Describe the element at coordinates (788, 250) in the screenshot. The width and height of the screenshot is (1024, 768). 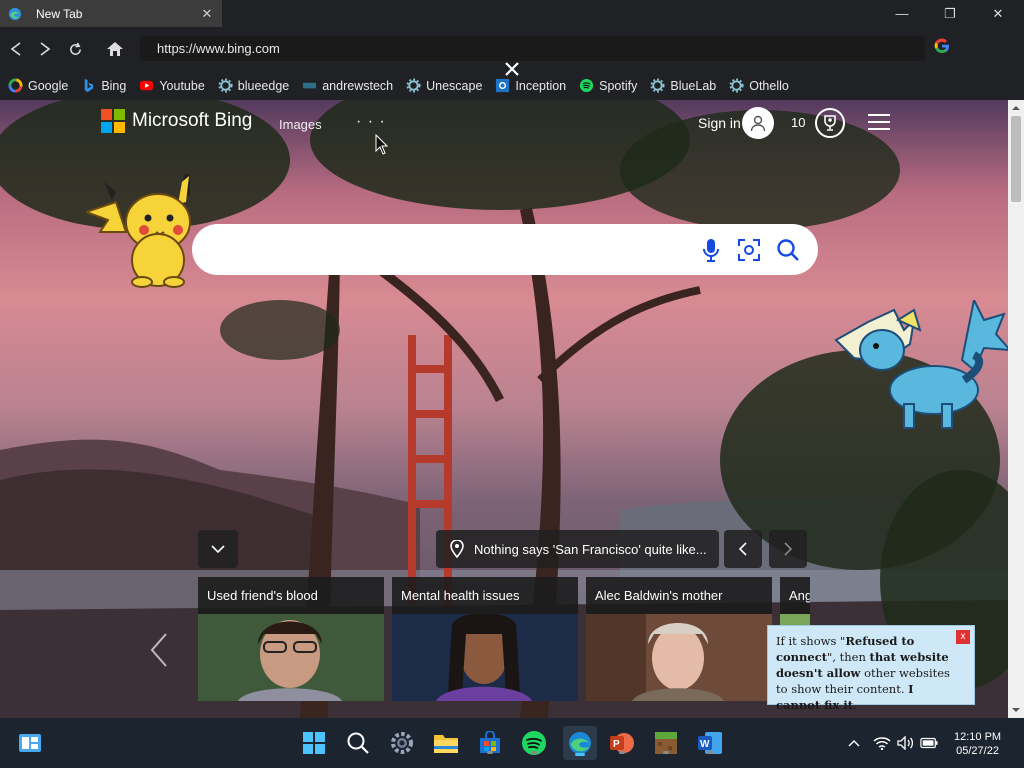
I see `search-button` at that location.